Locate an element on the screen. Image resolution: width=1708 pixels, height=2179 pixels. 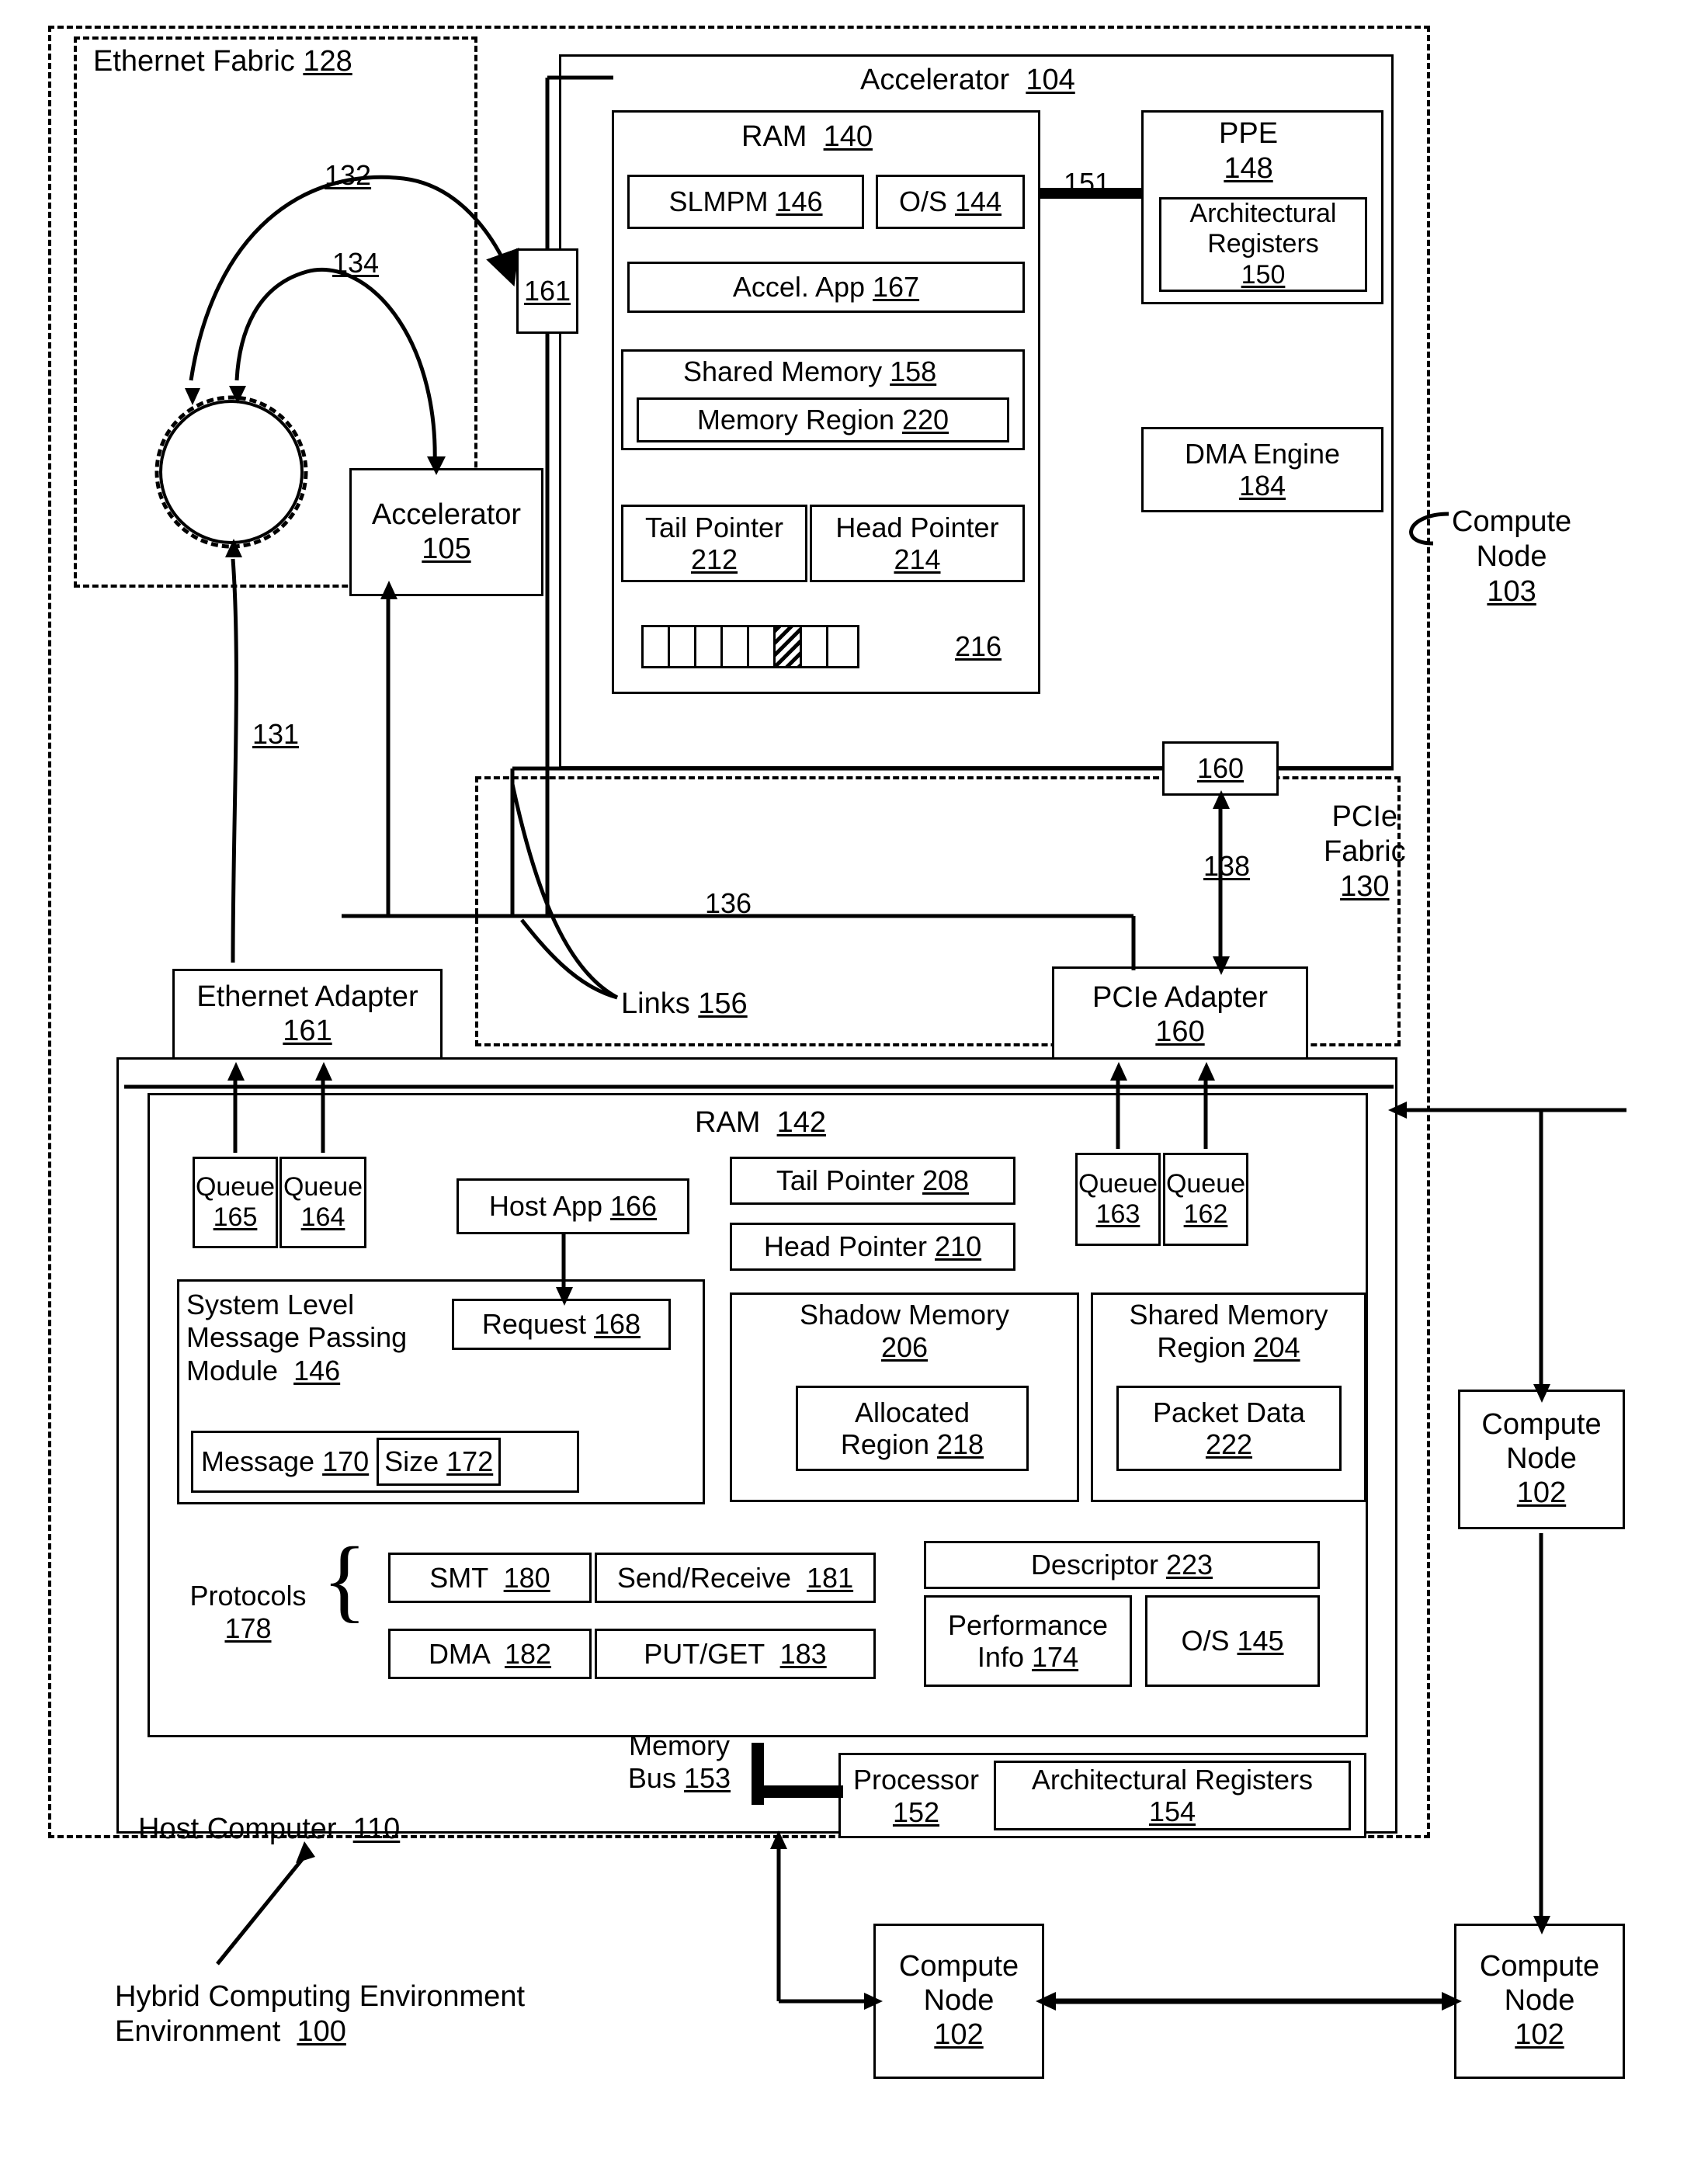
dma-engine-184-box: DMA Engine 184 is located at coordinates (1262, 469).